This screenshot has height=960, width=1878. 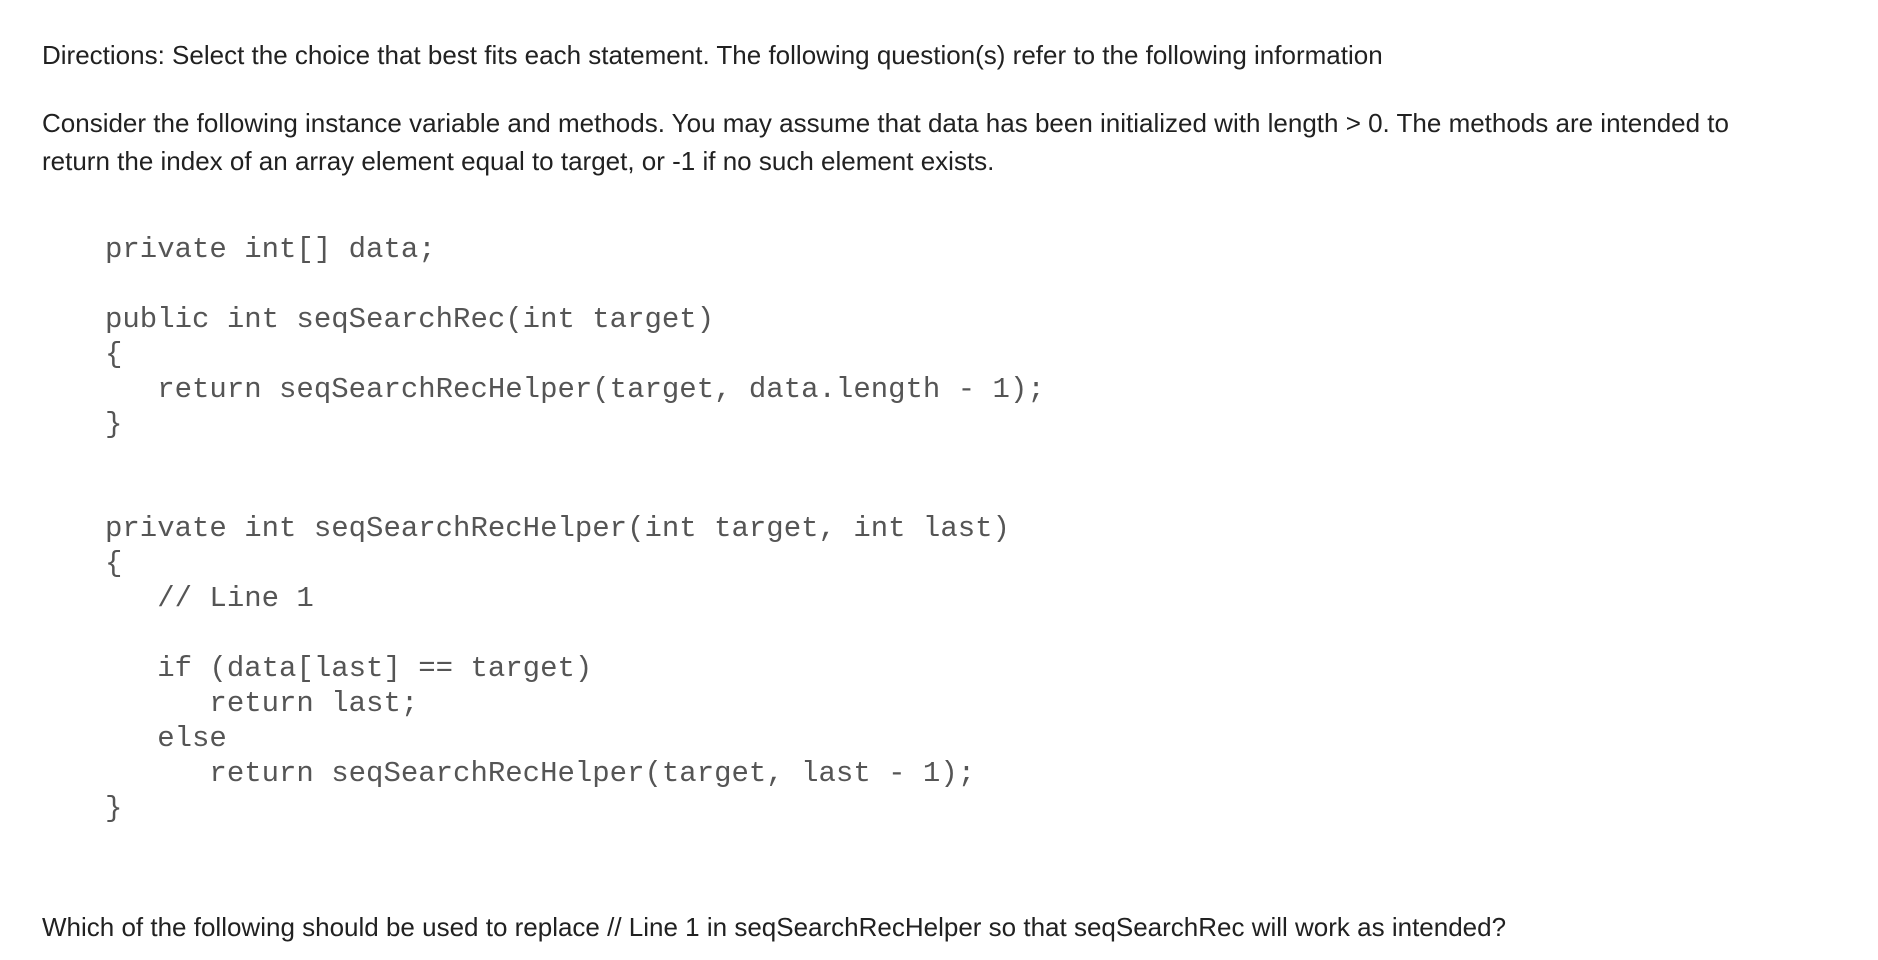 I want to click on code-line-if: if (data[last] == target), so click(x=349, y=668).